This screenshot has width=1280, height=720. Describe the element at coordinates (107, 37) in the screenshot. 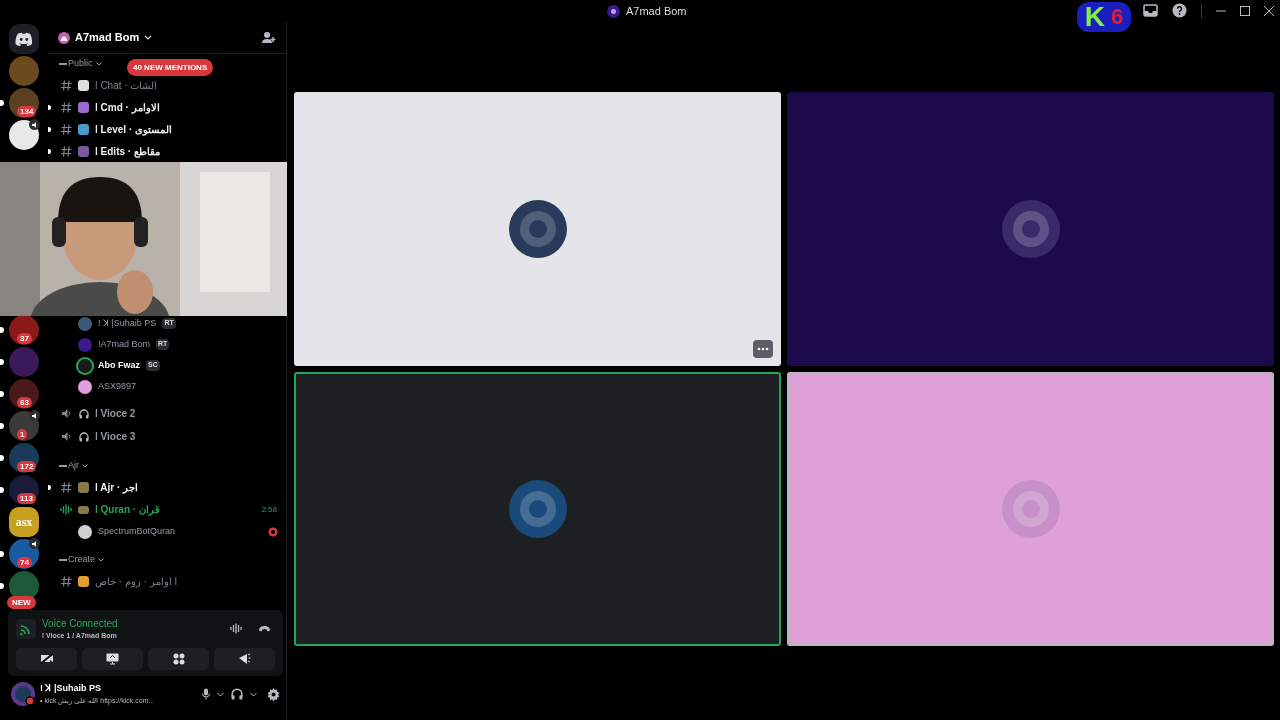

I see `server-name: A7mad Bom` at that location.